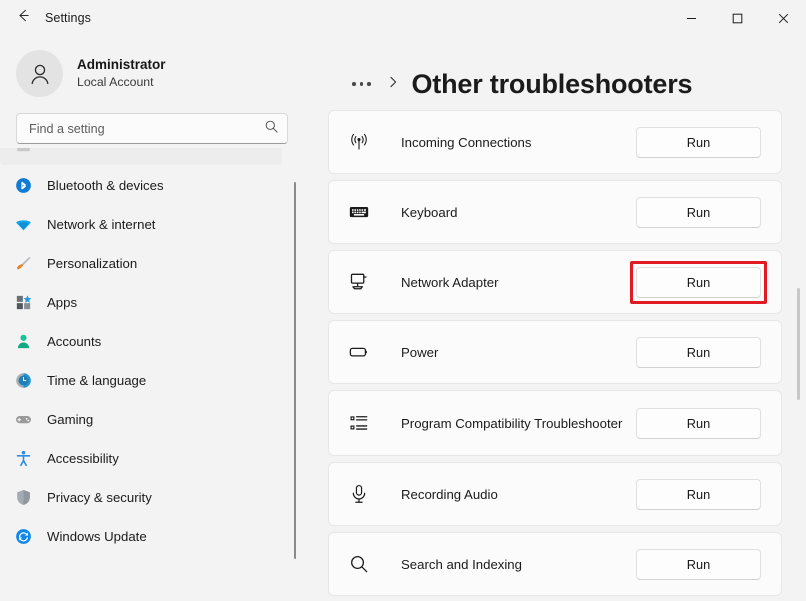  I want to click on magnifier-icon, so click(359, 564).